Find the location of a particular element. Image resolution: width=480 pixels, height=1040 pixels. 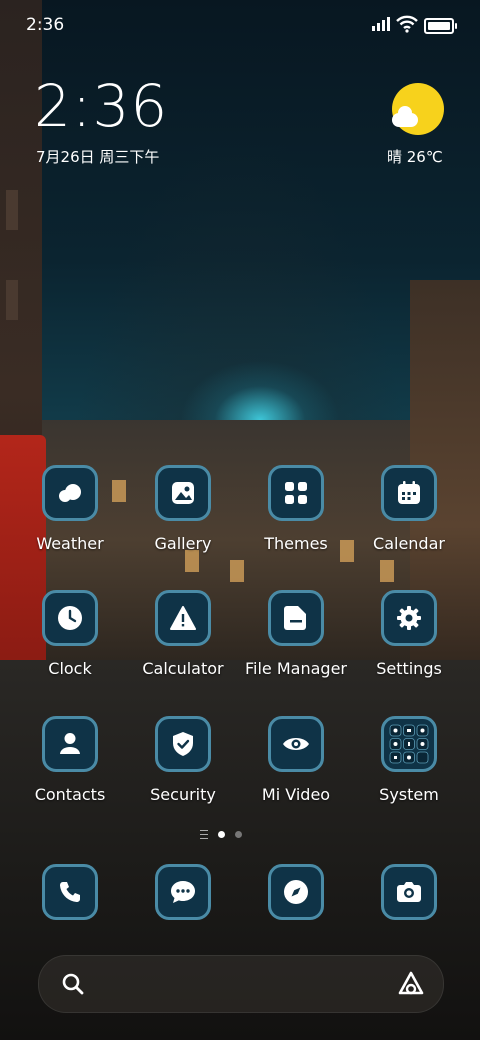

dock-browser is located at coordinates (296, 892).